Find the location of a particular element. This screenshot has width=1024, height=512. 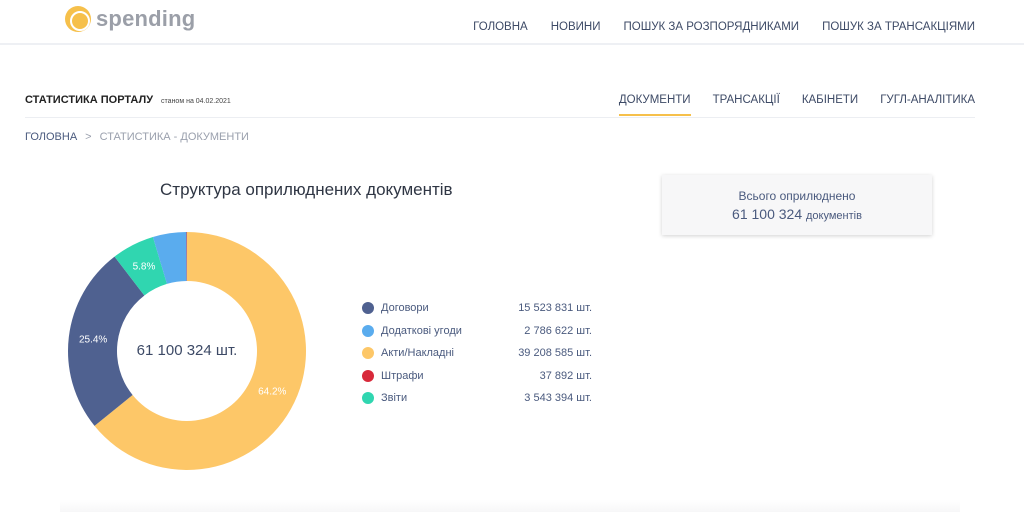

legend-item: Додаткові угоди 2 786 622 шт. is located at coordinates (477, 331).